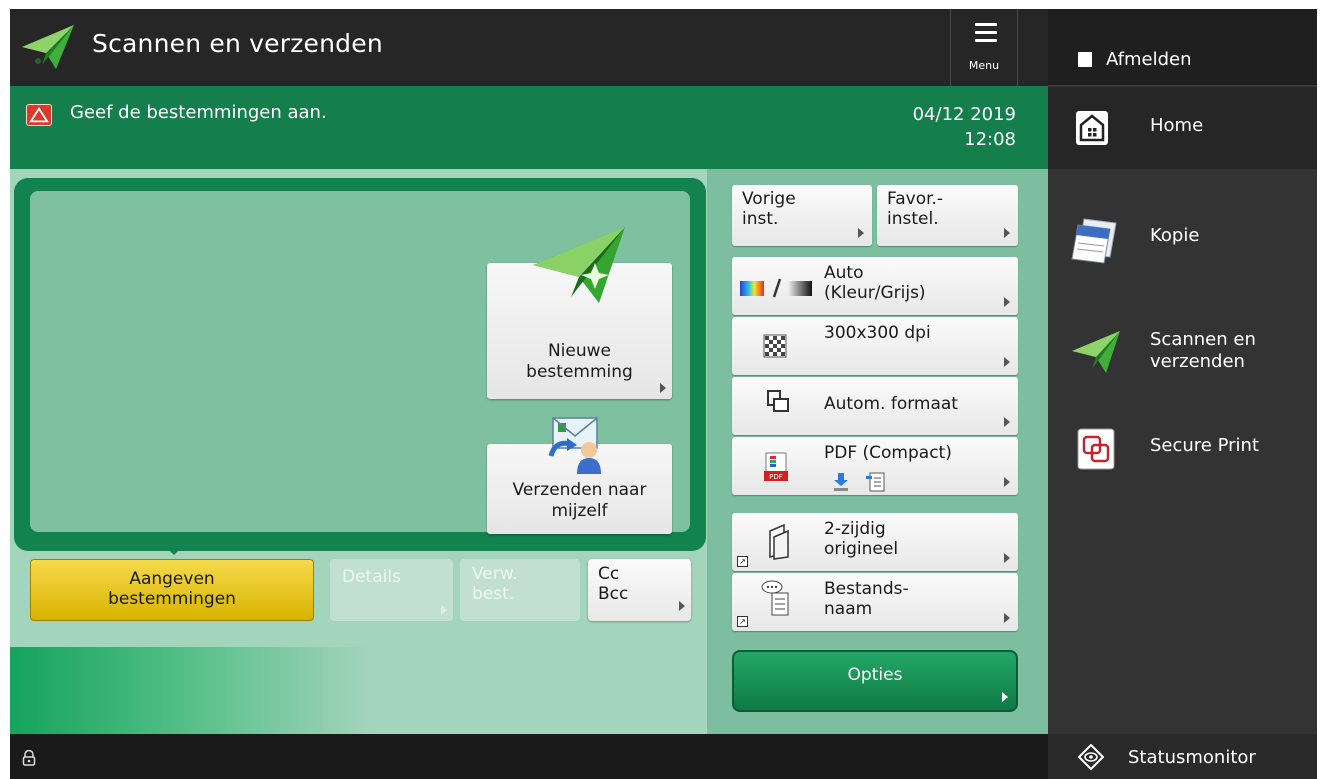  Describe the element at coordinates (888, 453) in the screenshot. I see `file-format-label: PDF (Compact)` at that location.